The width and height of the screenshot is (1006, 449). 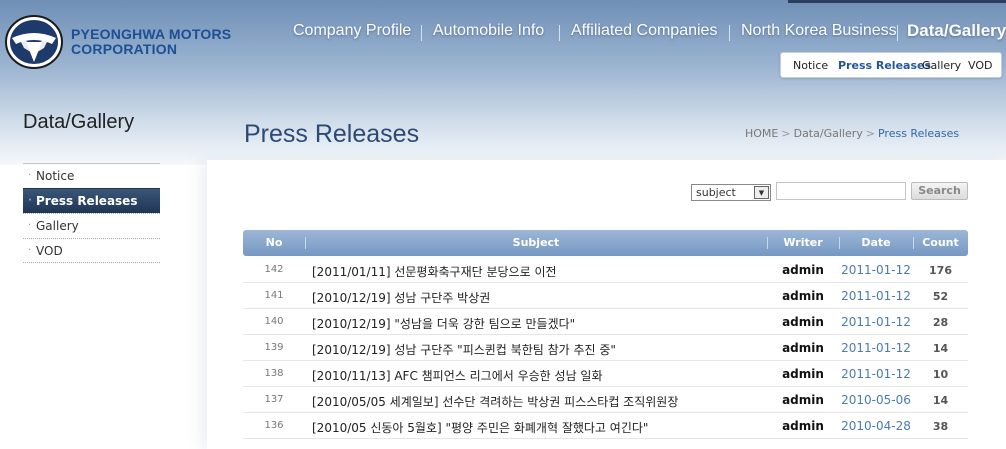 What do you see at coordinates (34, 42) in the screenshot?
I see `pmc-logo-icon: PMC` at bounding box center [34, 42].